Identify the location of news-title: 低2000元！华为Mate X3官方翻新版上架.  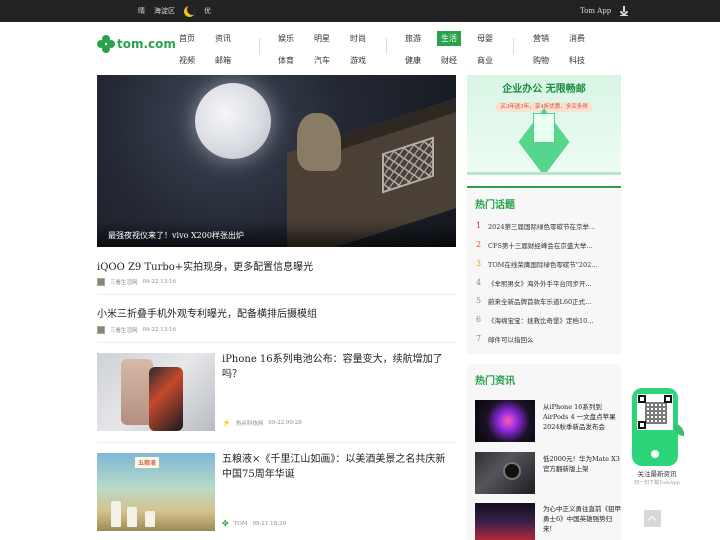
(582, 464).